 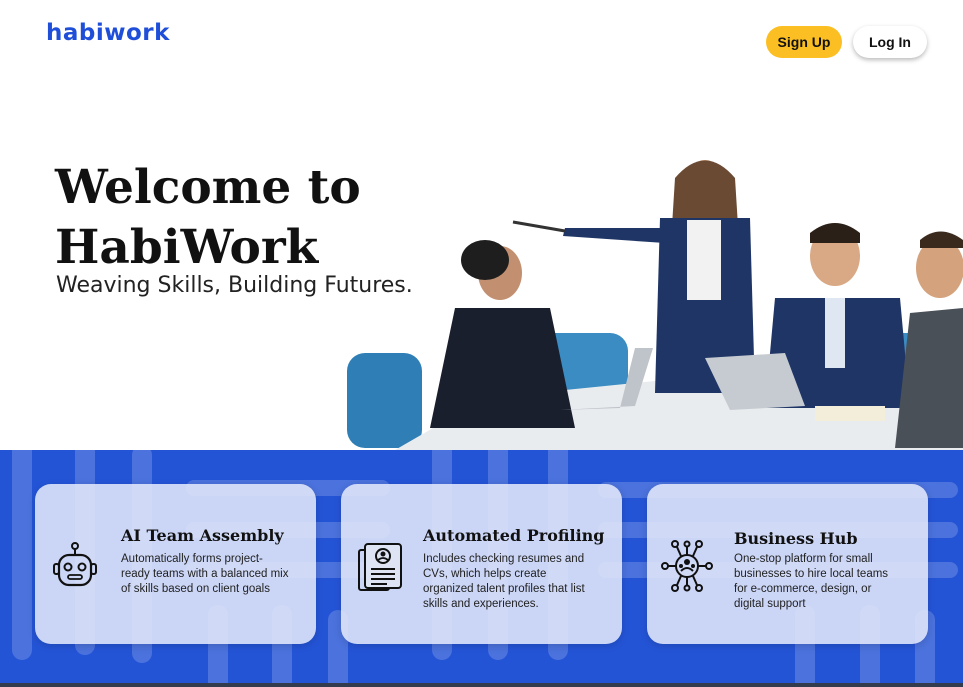 I want to click on feature-title: Business Hub, so click(x=796, y=538).